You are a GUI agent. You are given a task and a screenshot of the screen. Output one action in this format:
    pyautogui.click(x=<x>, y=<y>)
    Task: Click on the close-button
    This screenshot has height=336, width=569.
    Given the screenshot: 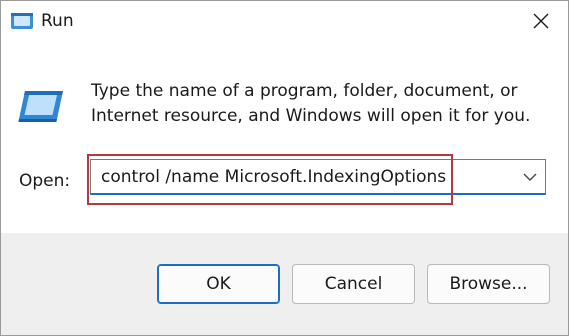 What is the action you would take?
    pyautogui.click(x=541, y=22)
    